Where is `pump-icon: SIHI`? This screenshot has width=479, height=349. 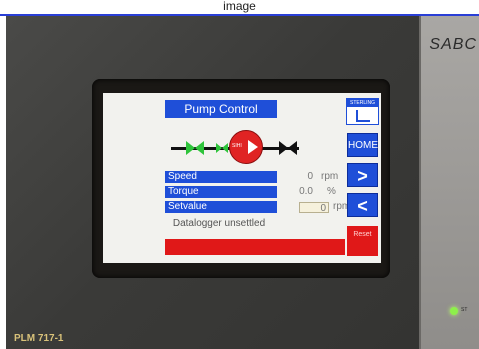
pump-icon: SIHI is located at coordinates (246, 147).